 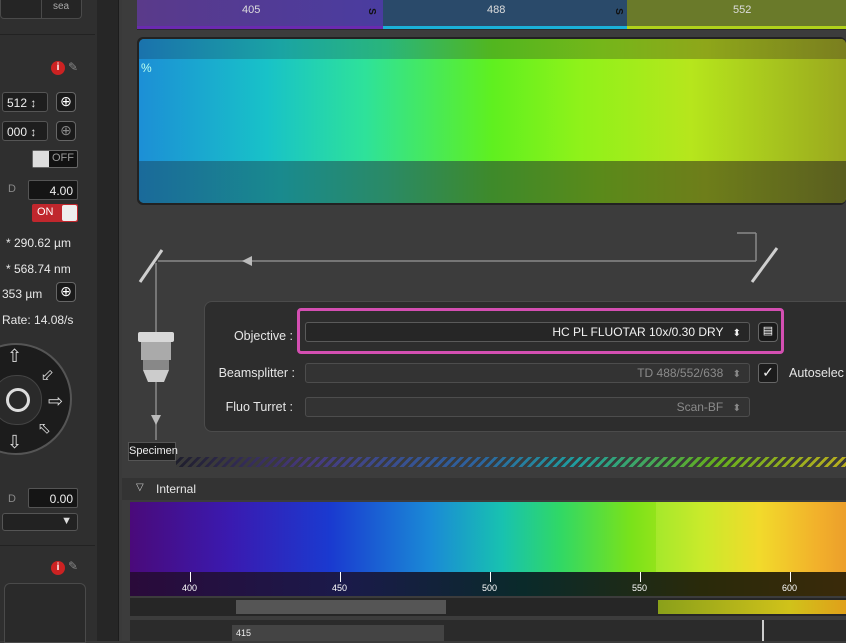 I want to click on toolbar-divider, so click(x=41, y=9).